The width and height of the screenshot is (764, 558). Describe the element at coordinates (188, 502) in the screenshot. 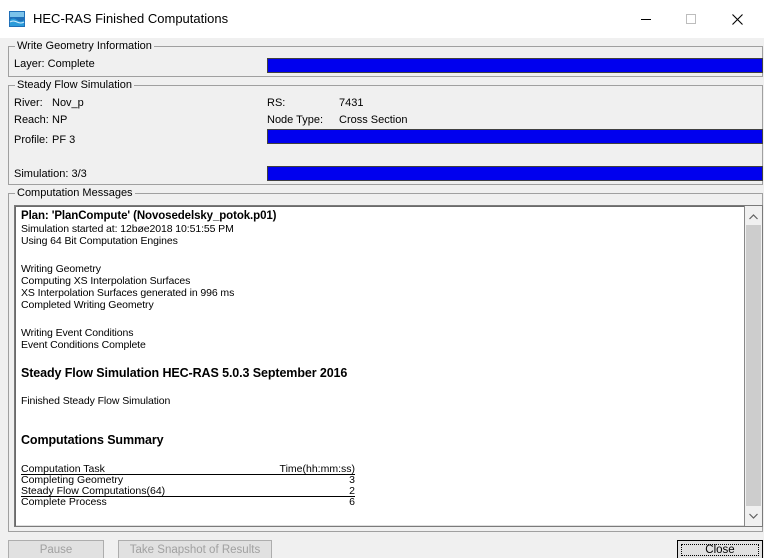

I see `table-row: Complete Process 6` at that location.